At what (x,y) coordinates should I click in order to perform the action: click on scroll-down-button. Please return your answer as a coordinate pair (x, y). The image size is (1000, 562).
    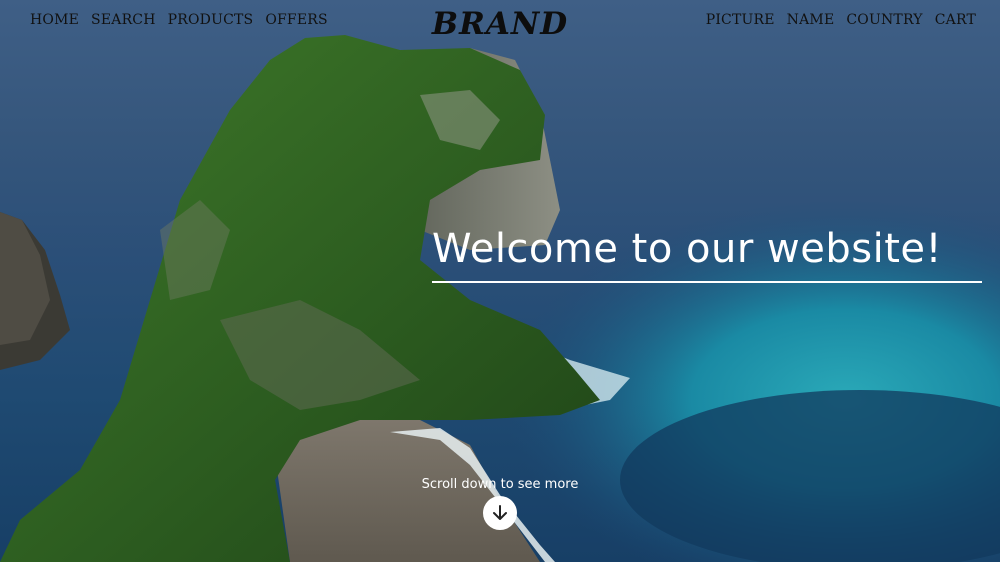
    Looking at the image, I should click on (500, 513).